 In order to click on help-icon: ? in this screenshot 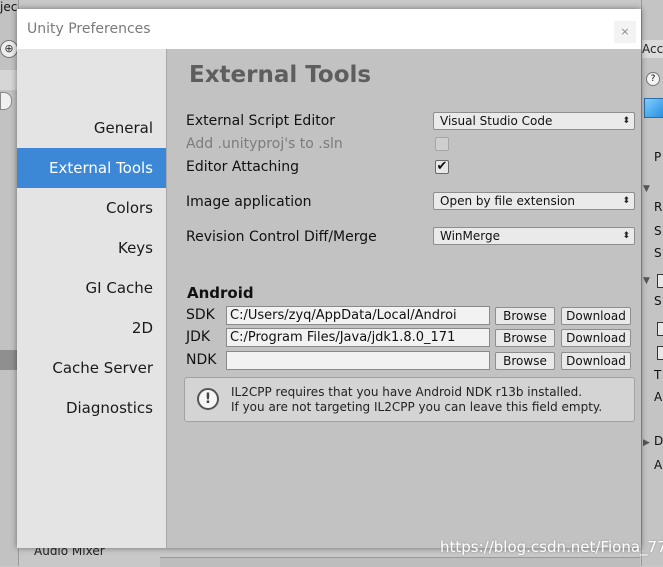, I will do `click(653, 79)`.